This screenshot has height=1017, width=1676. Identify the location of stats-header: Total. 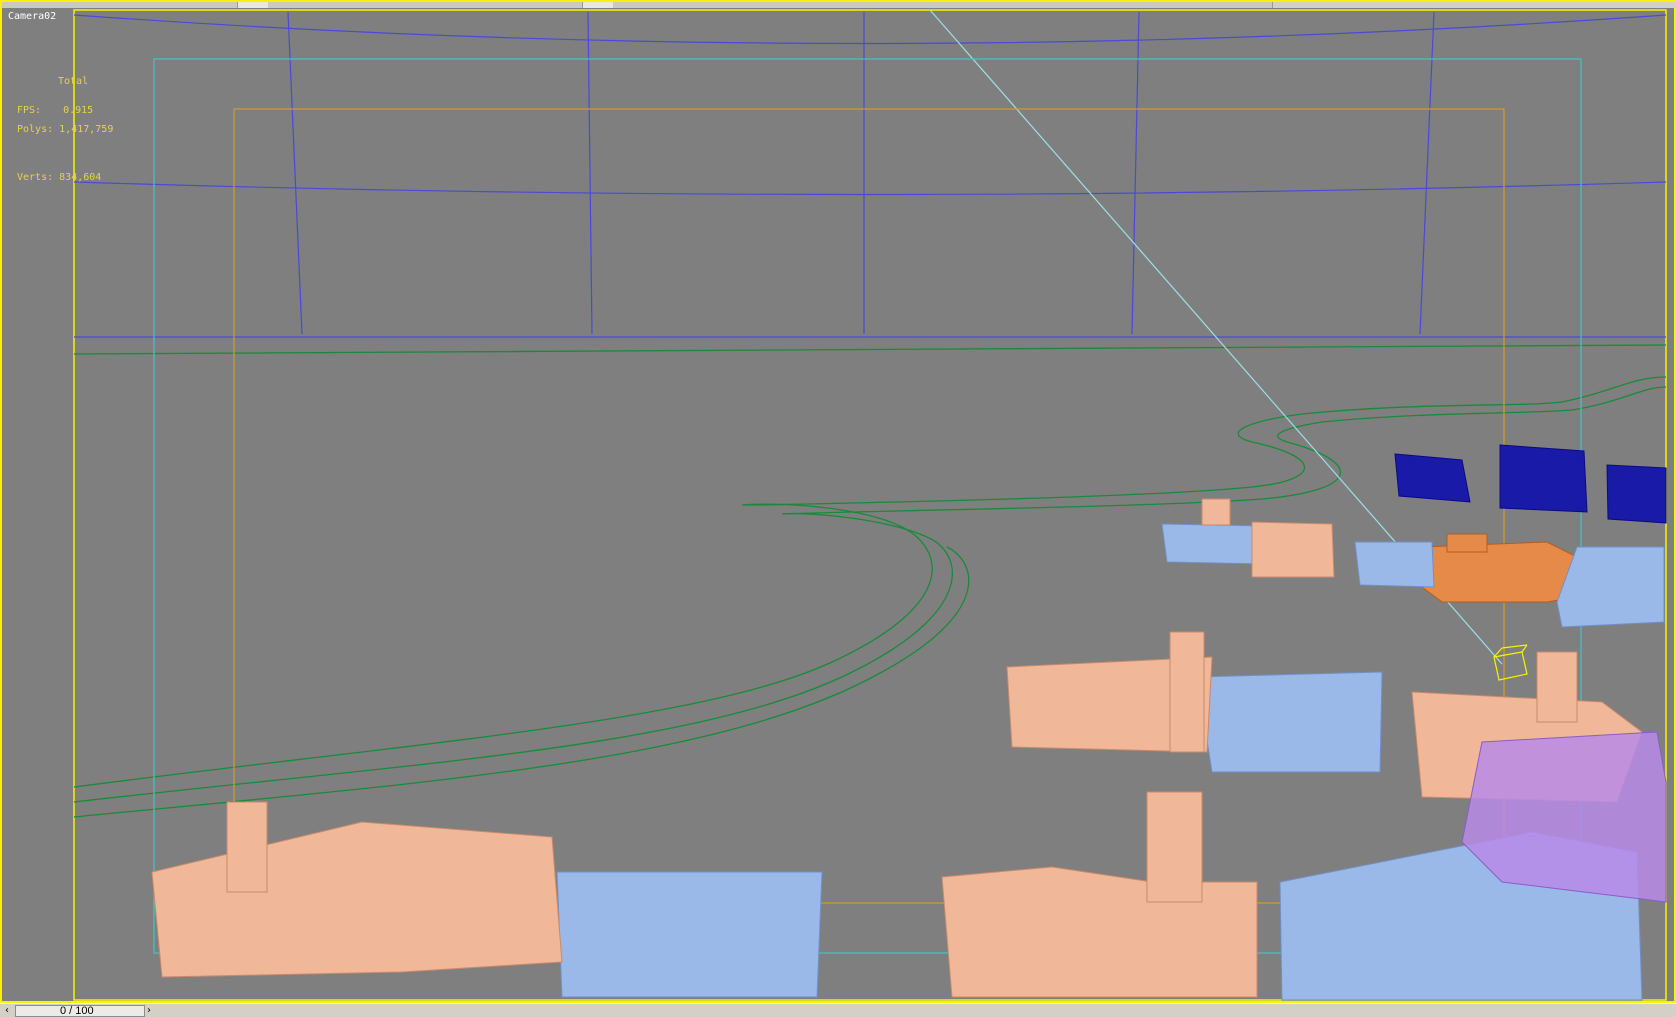
(73, 81).